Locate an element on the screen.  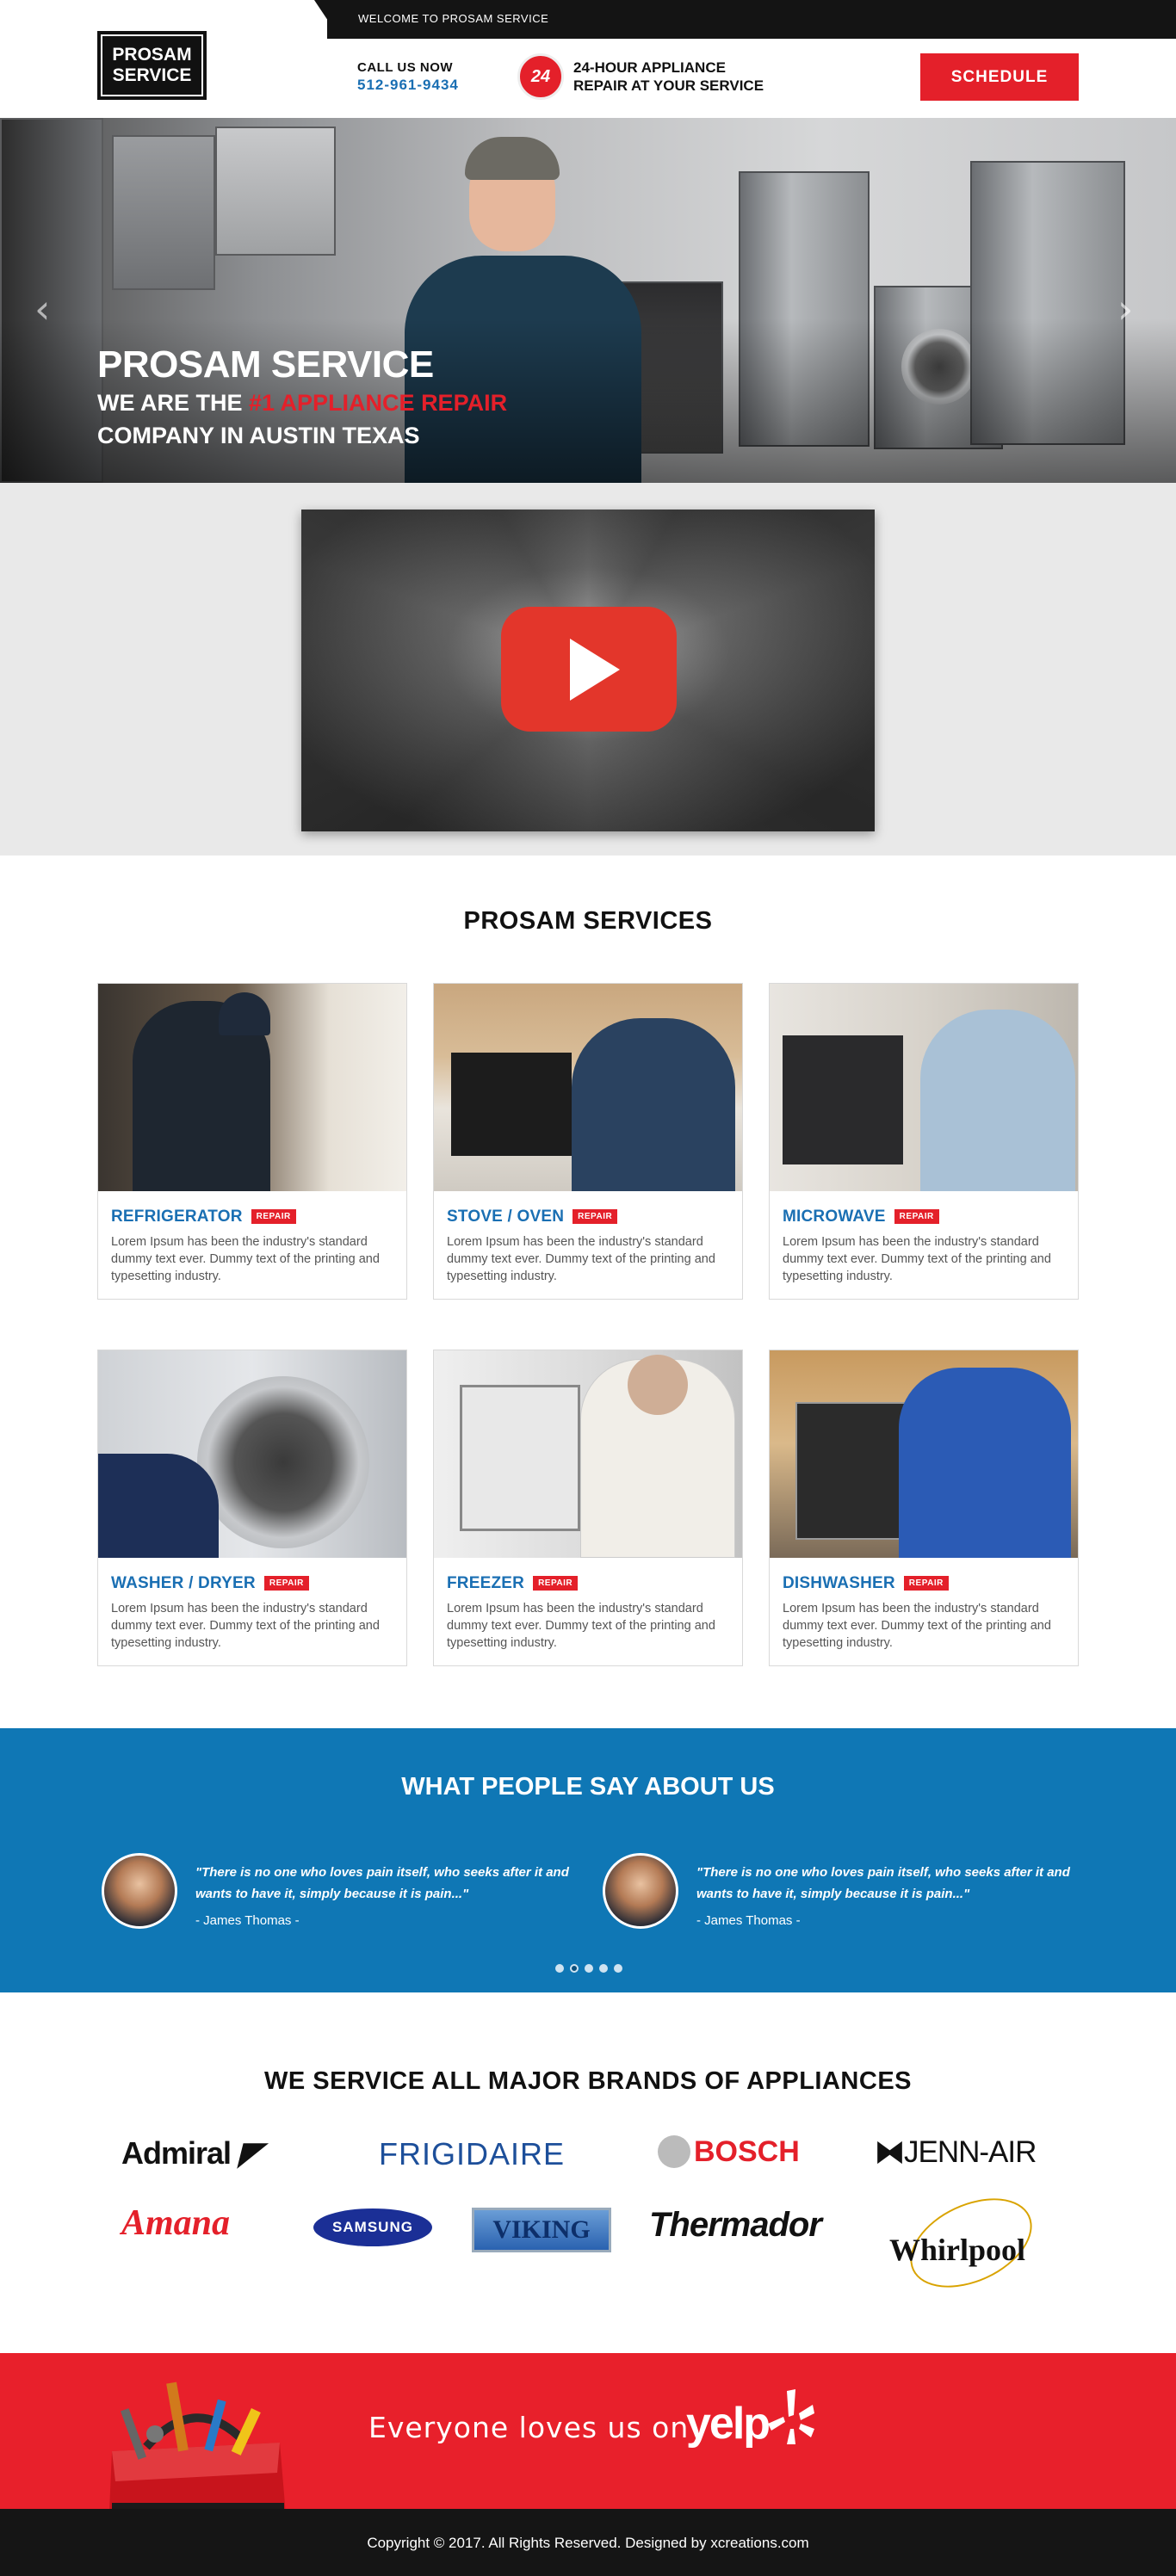
hero-line2: WE ARE THE #1 APPLIANCE REPAIR is located at coordinates (302, 402).